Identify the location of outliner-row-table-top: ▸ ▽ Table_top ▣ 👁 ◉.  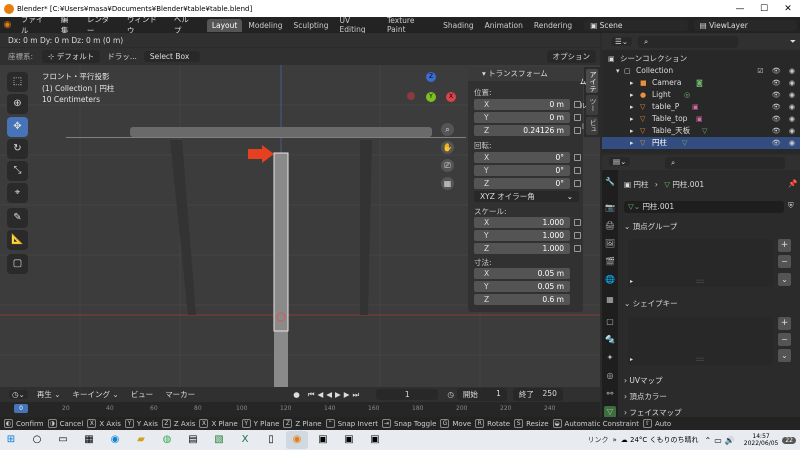
(701, 119).